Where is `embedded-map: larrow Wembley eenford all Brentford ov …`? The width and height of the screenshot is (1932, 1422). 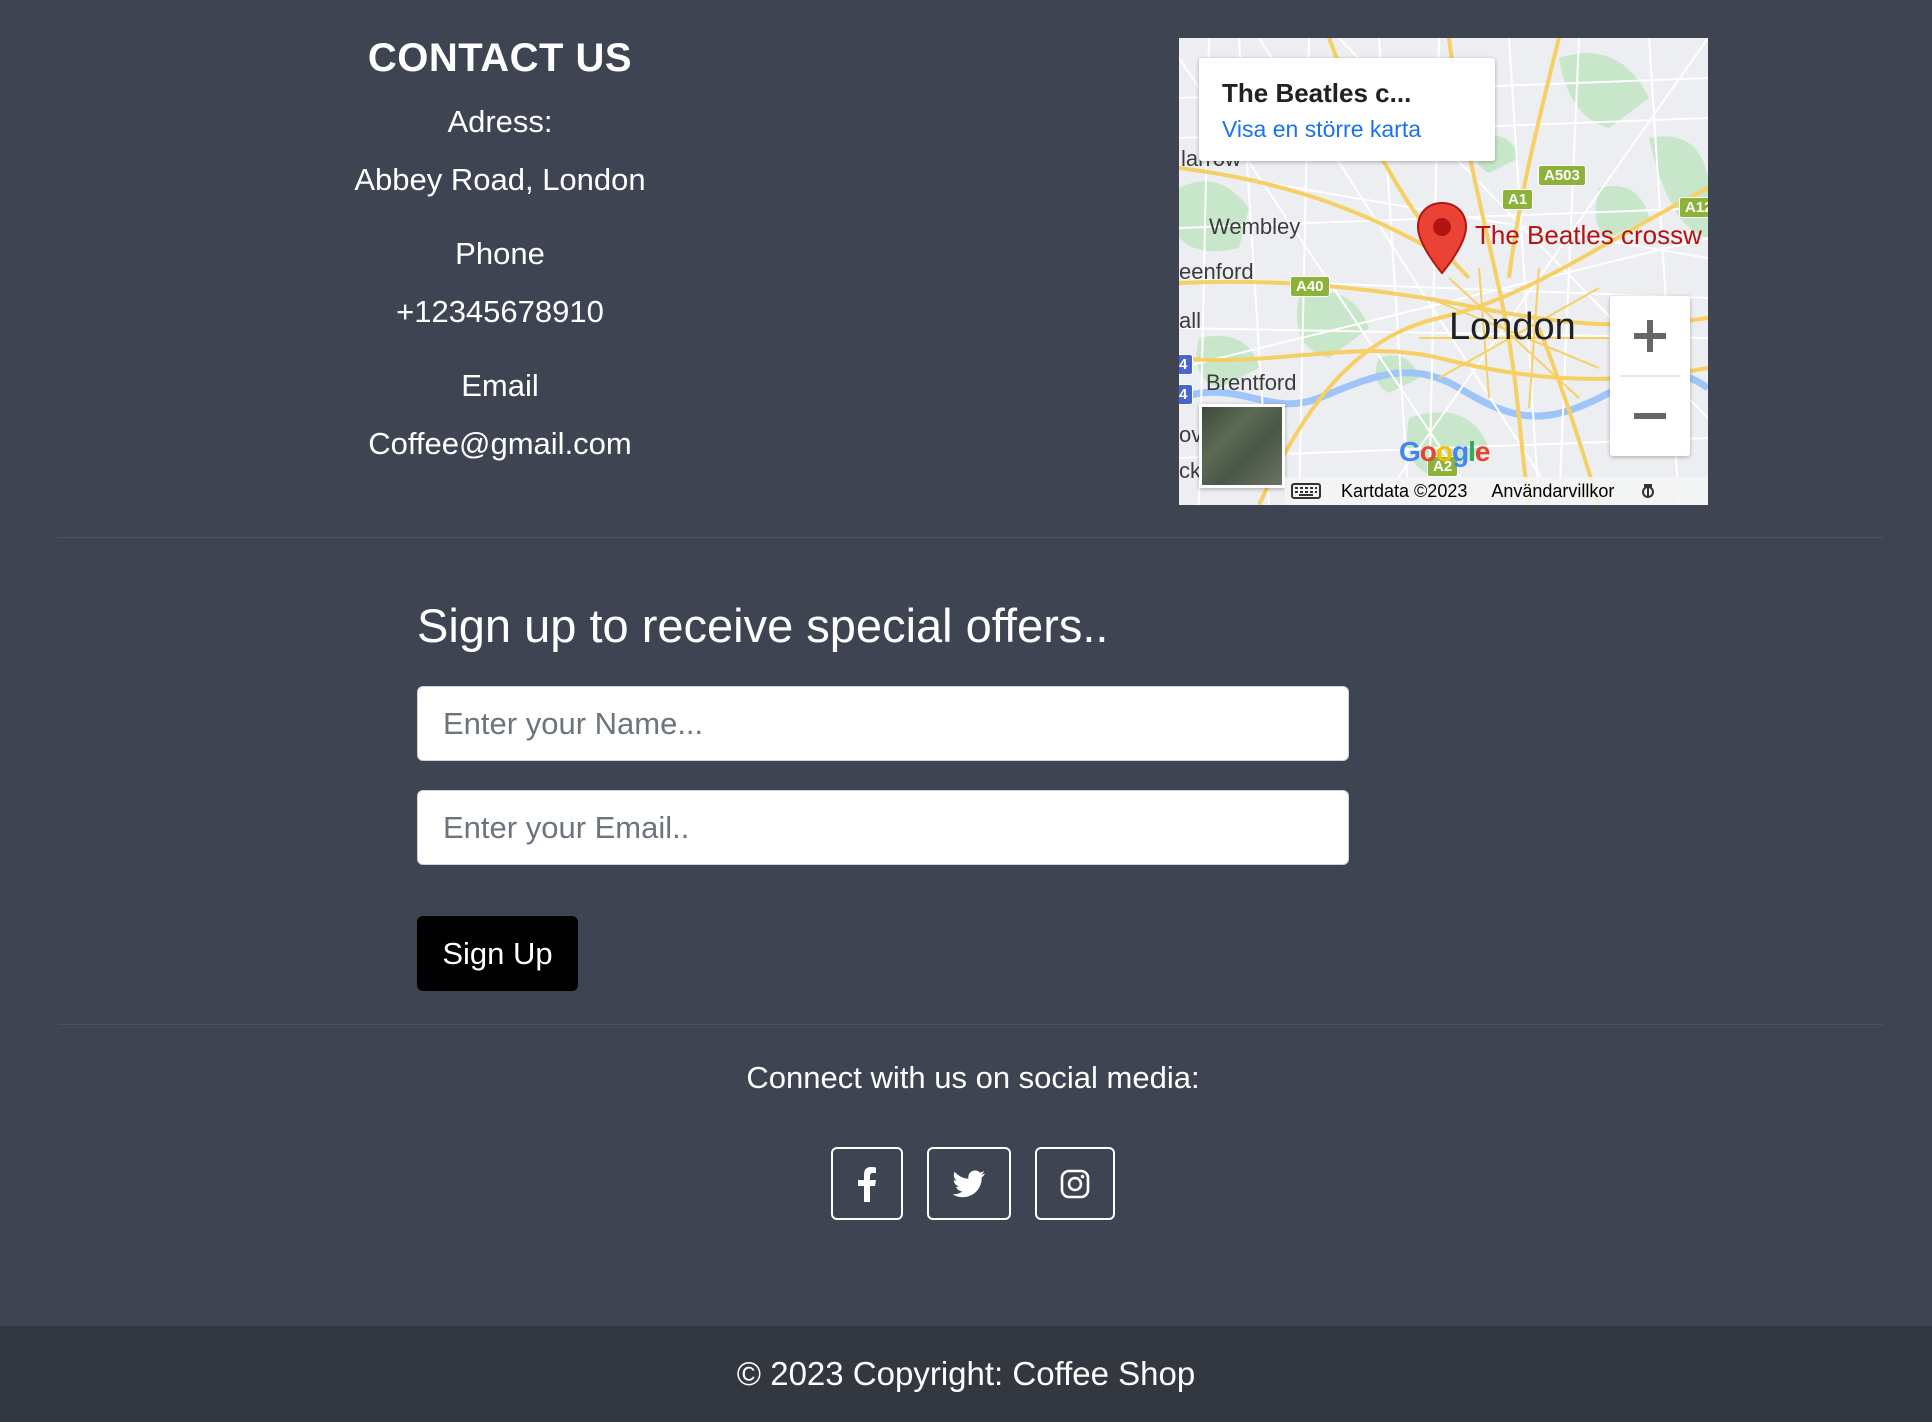 embedded-map: larrow Wembley eenford all Brentford ov … is located at coordinates (1443, 271).